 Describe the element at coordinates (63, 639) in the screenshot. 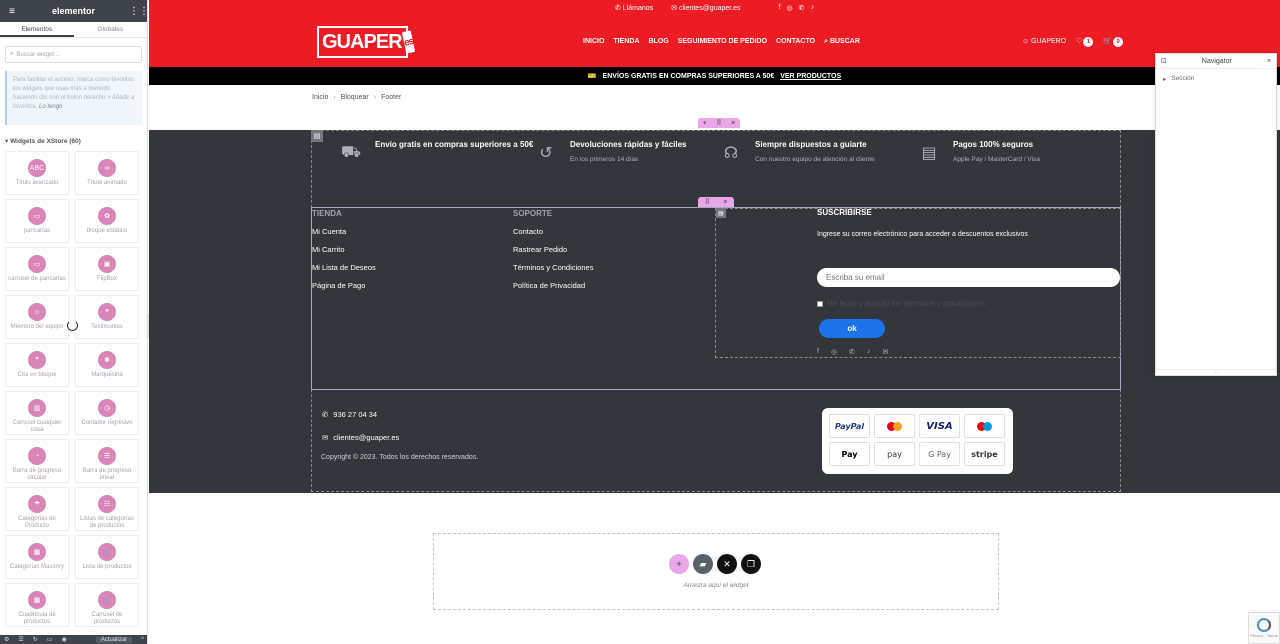

I see `preview-eye-icon: ◉` at that location.